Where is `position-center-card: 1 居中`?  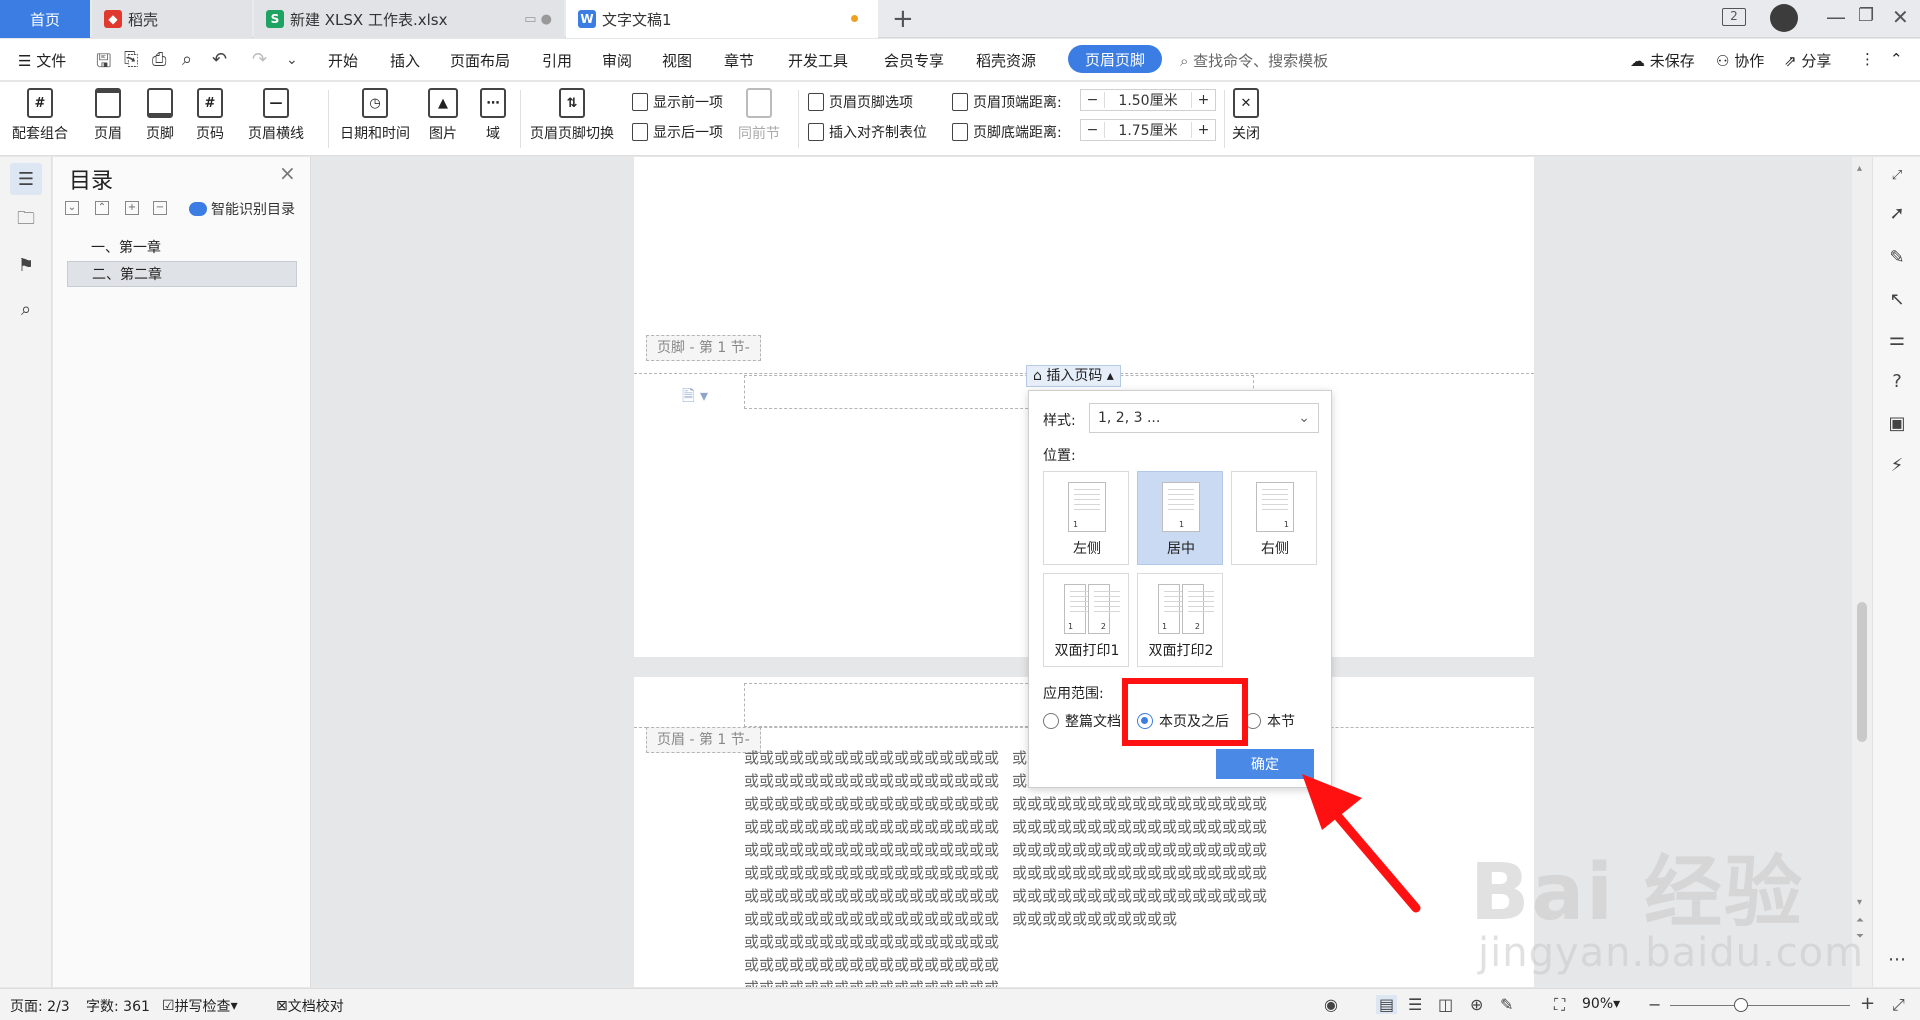 position-center-card: 1 居中 is located at coordinates (1180, 518).